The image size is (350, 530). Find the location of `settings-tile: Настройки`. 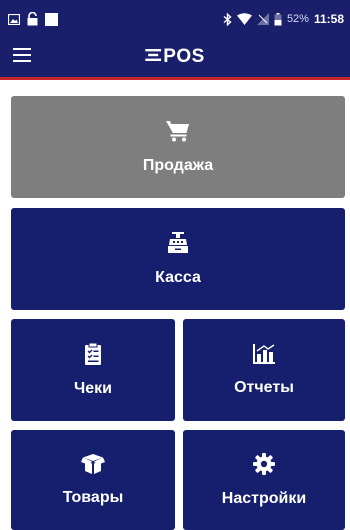

settings-tile: Настройки is located at coordinates (264, 480).